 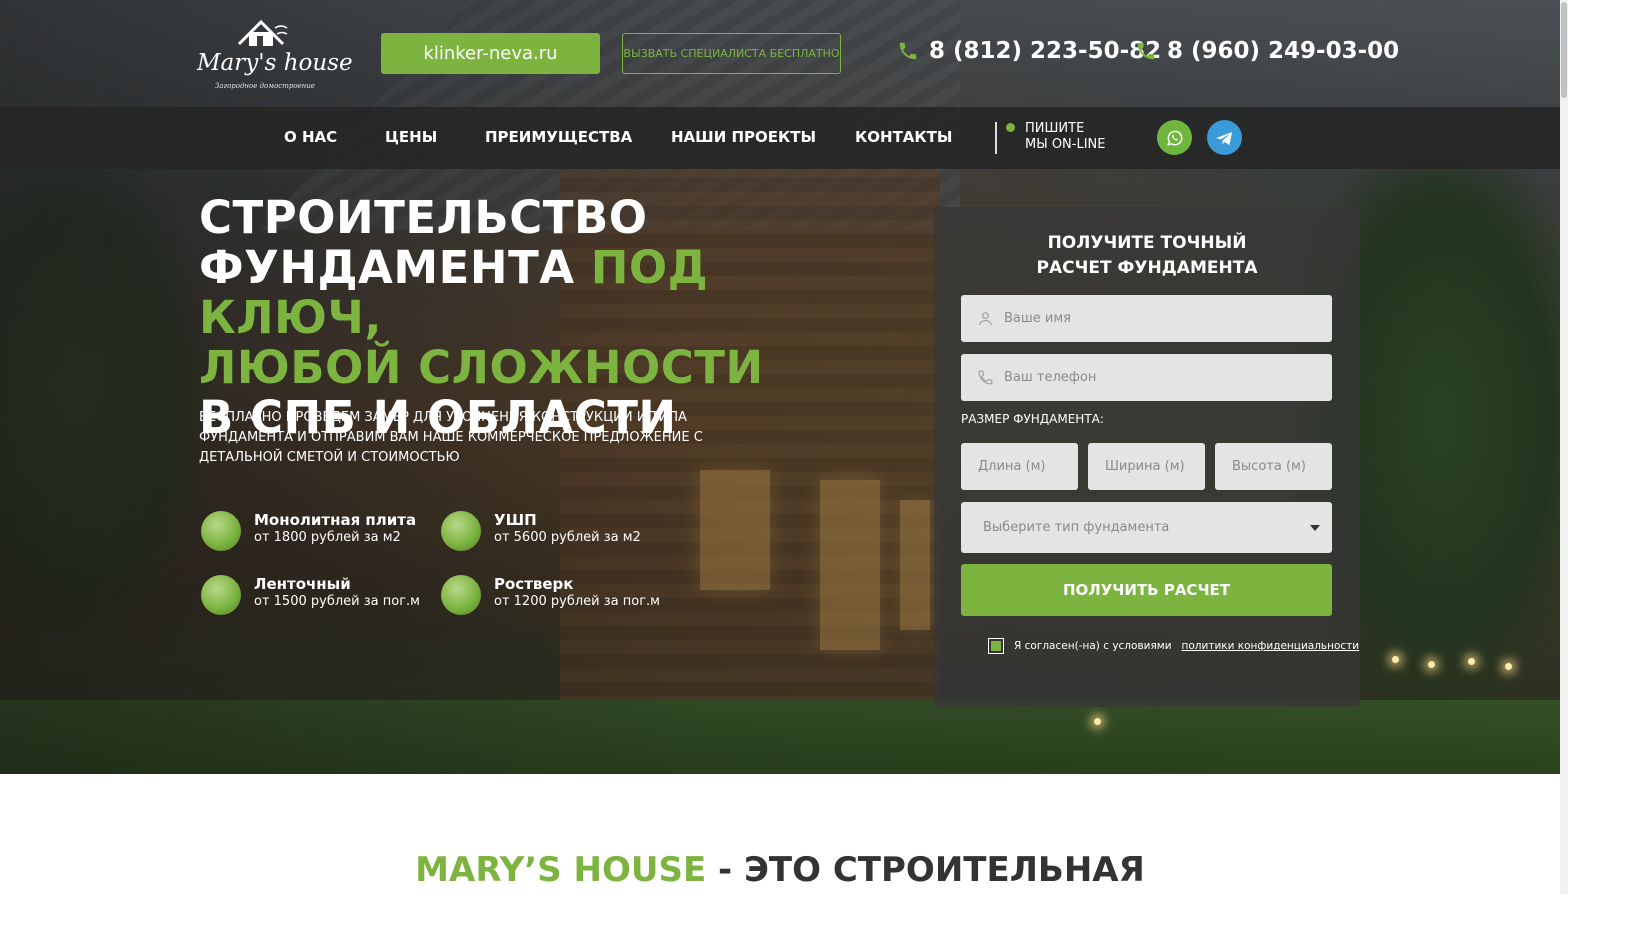 I want to click on phone-number: 8 (960) 249-03-00, so click(x=1283, y=51).